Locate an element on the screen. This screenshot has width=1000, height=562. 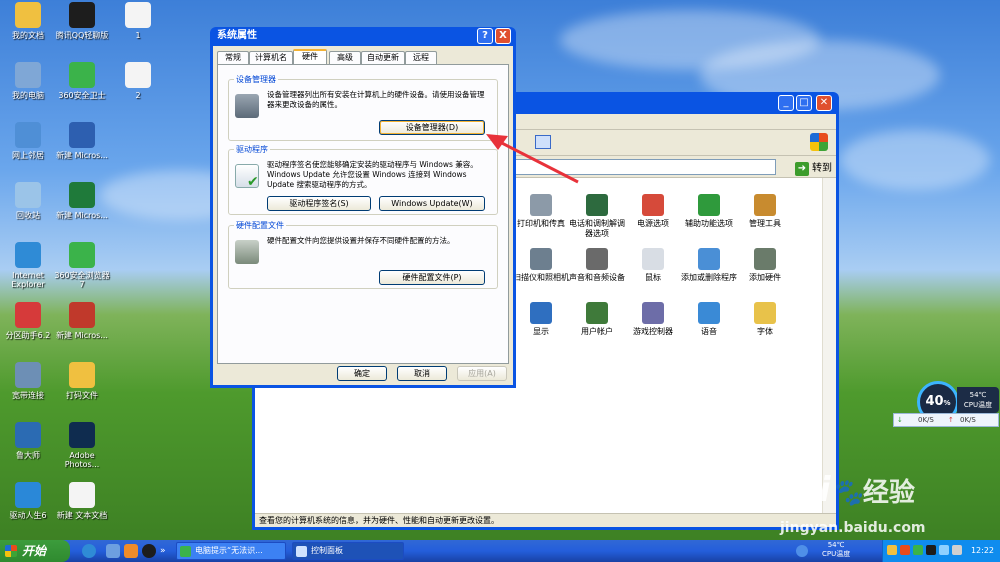
desktop-icon-label: 网上邻居 is located at coordinates (28, 155).